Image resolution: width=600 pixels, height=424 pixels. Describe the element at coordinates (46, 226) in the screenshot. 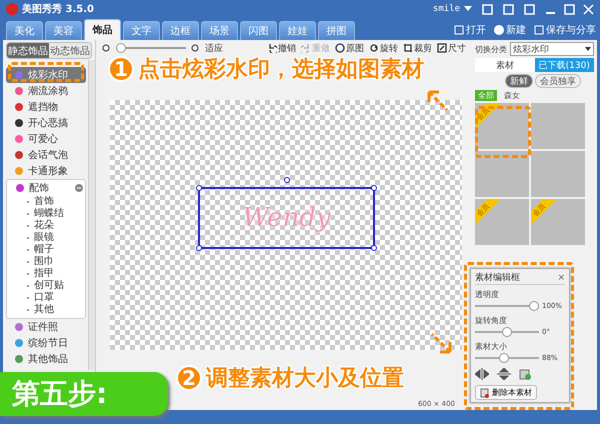

I see `subcategory-item: 花朵` at that location.